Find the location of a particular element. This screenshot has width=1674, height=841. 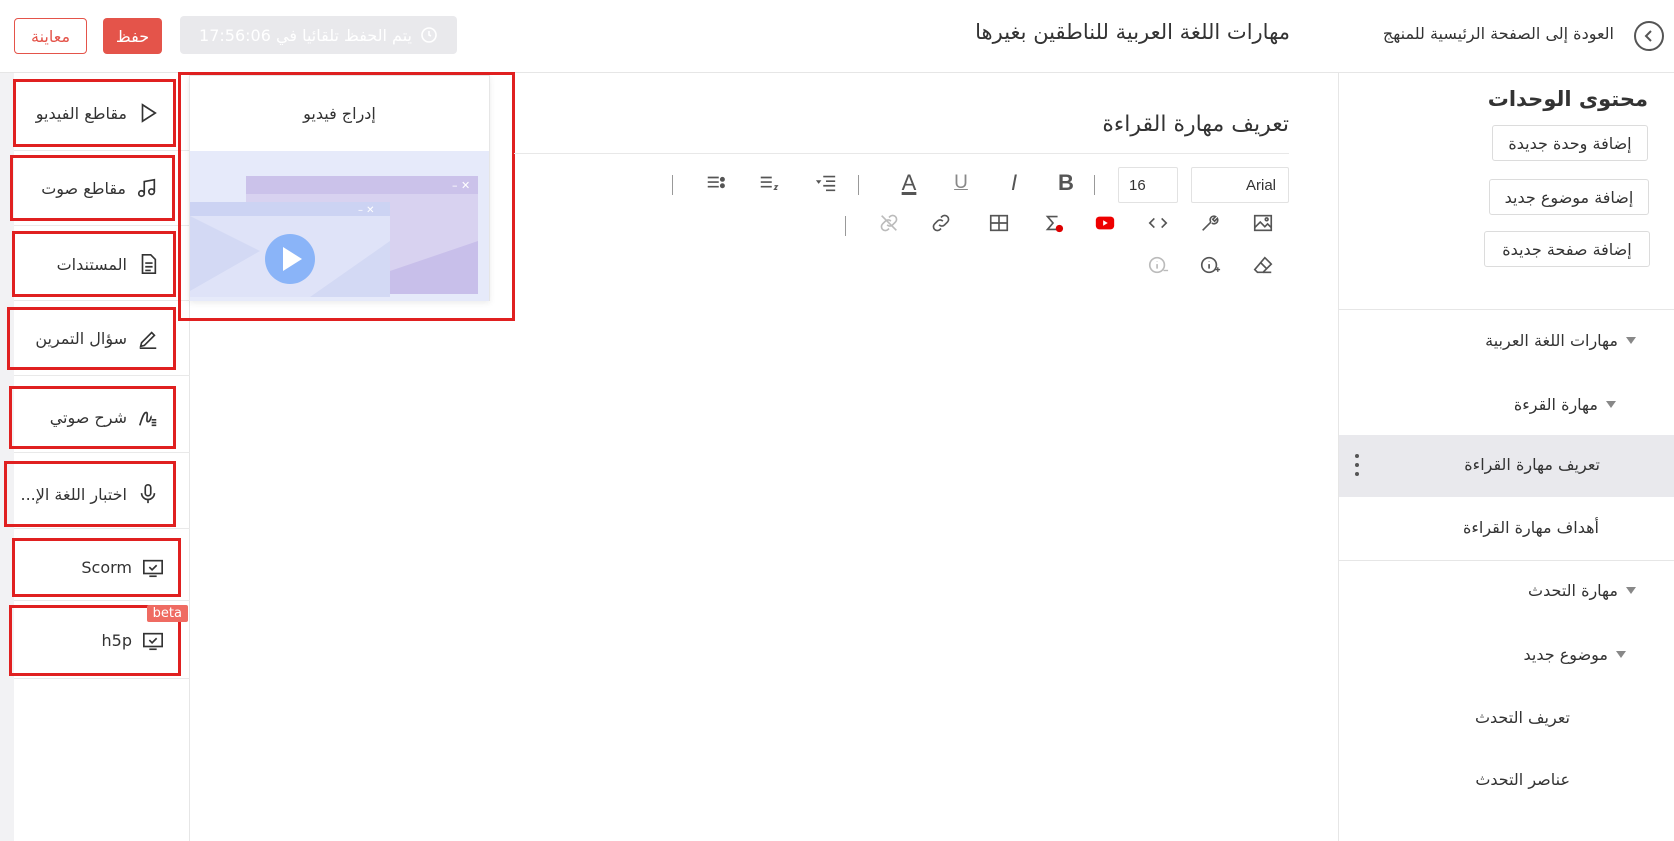

beta-badge: beta is located at coordinates (167, 613).